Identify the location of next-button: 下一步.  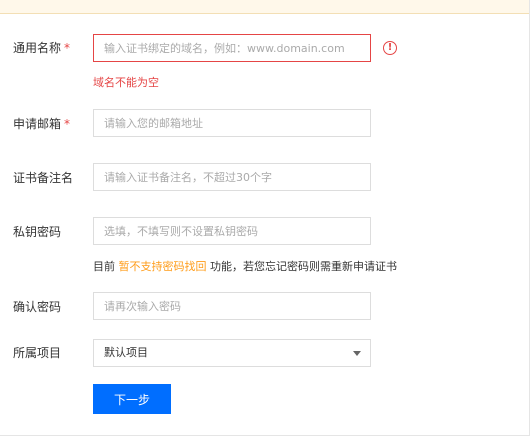
(132, 399).